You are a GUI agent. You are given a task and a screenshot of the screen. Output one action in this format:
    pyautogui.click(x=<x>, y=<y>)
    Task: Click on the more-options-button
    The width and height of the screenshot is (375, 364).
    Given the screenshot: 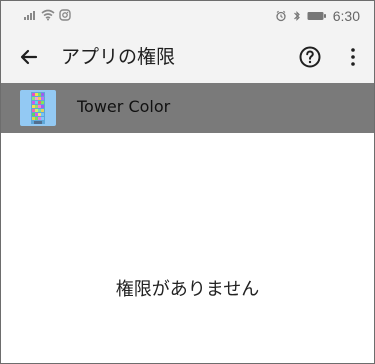 What is the action you would take?
    pyautogui.click(x=353, y=57)
    